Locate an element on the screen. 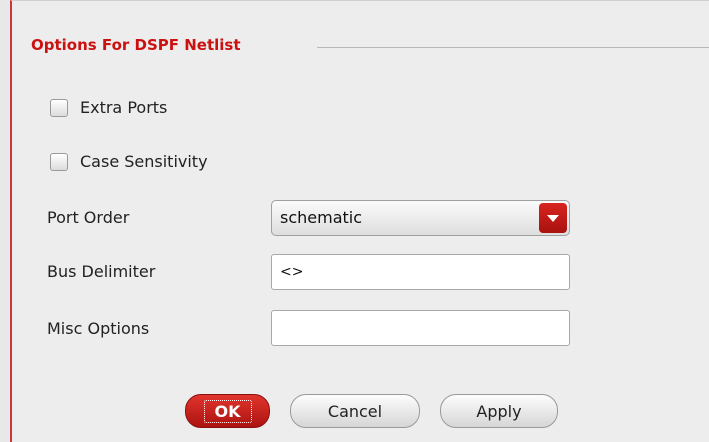  cancel-button: Cancel is located at coordinates (355, 411).